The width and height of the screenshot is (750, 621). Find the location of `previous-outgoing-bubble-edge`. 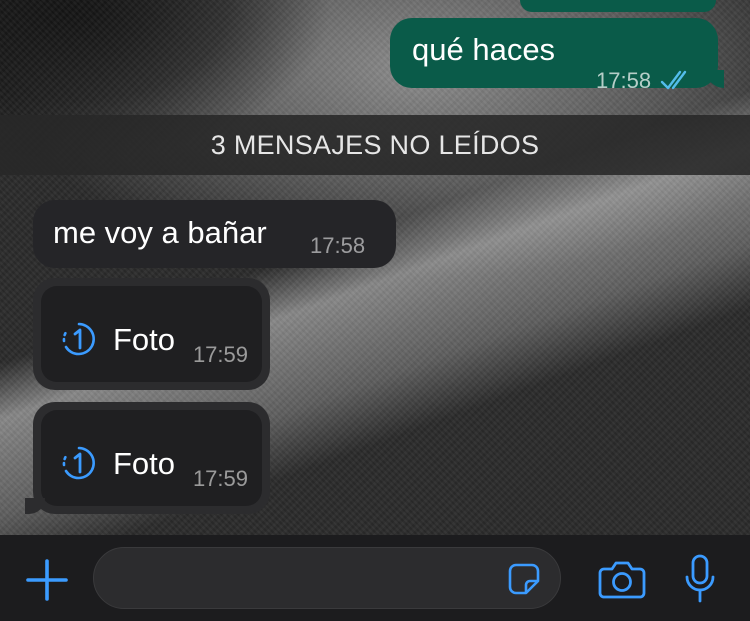

previous-outgoing-bubble-edge is located at coordinates (618, 6).